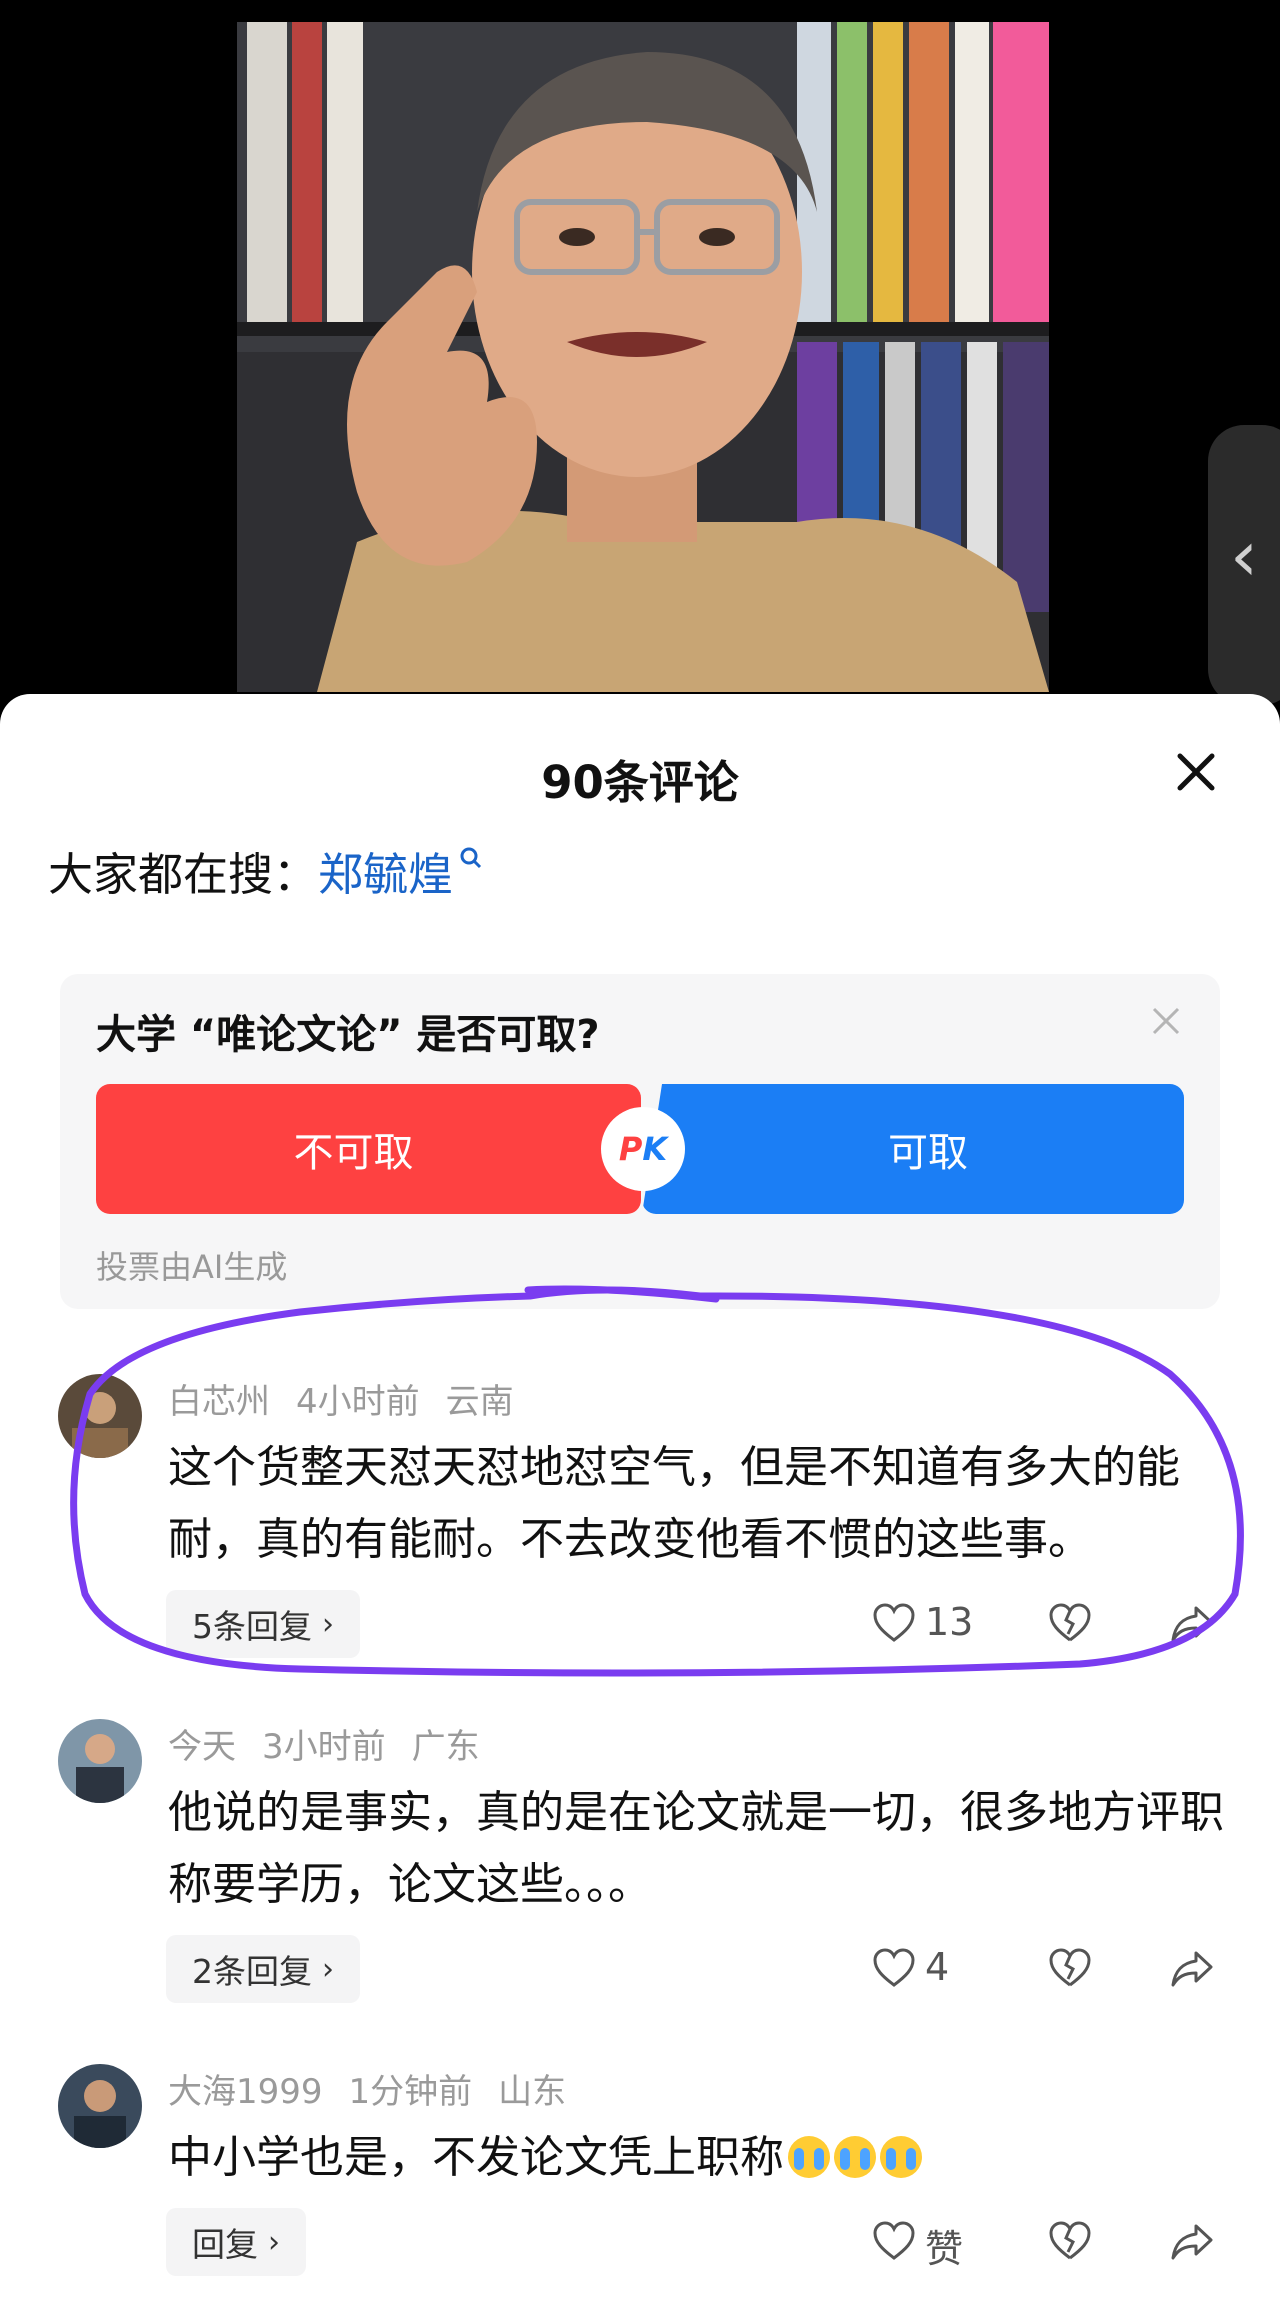 This screenshot has height=2309, width=1280. I want to click on comment-time: 1分钟前, so click(410, 2092).